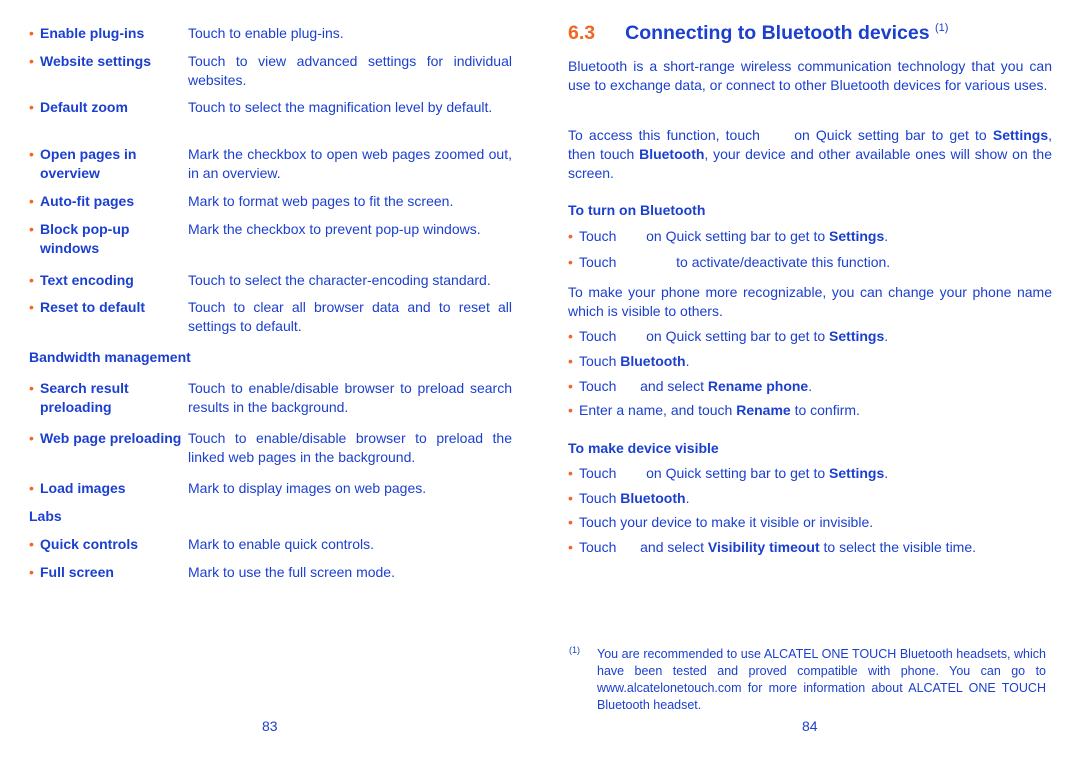  What do you see at coordinates (95, 61) in the screenshot?
I see `setting-label: Website settings` at bounding box center [95, 61].